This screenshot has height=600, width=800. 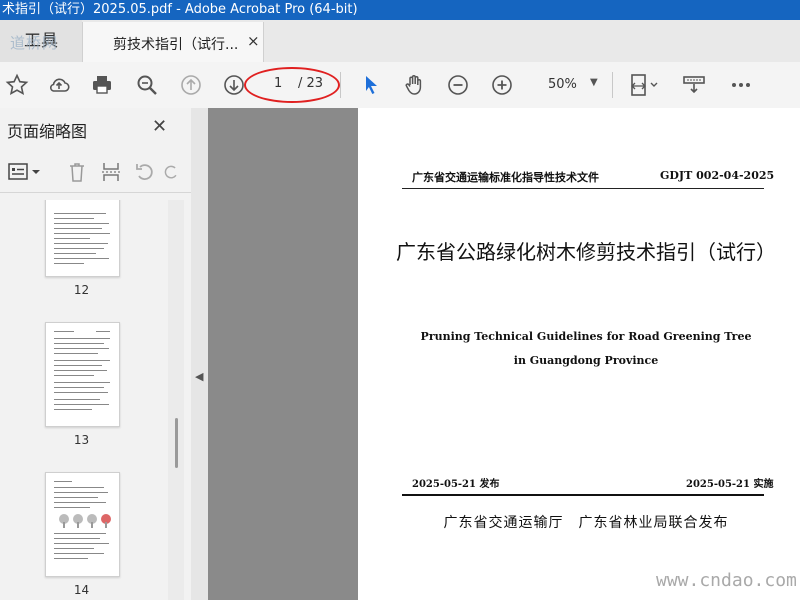 I want to click on zoom-in-icon, so click(x=502, y=85).